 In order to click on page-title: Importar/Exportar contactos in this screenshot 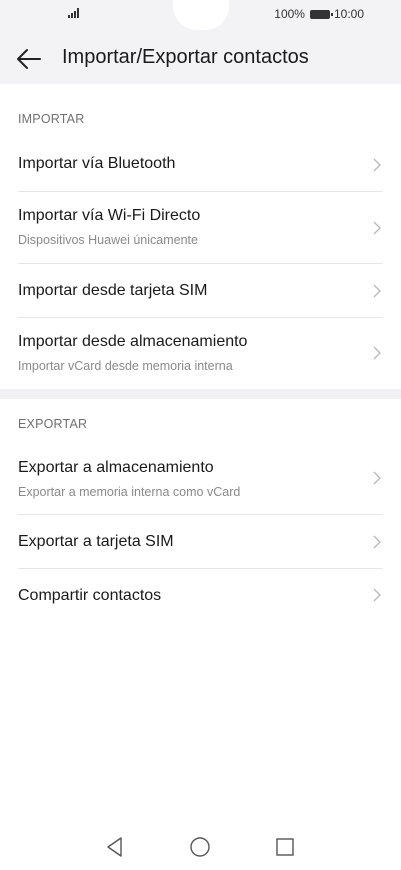, I will do `click(185, 57)`.